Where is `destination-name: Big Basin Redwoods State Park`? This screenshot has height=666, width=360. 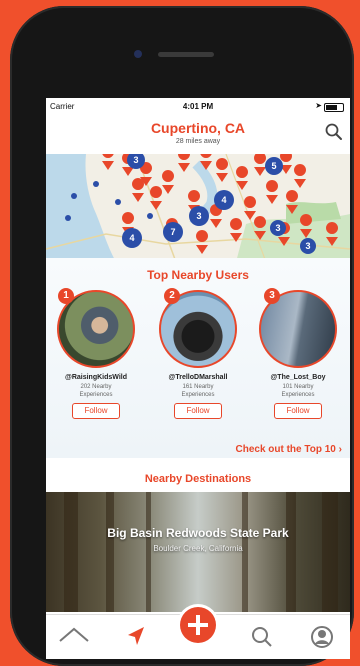
destination-name: Big Basin Redwoods State Park is located at coordinates (198, 533).